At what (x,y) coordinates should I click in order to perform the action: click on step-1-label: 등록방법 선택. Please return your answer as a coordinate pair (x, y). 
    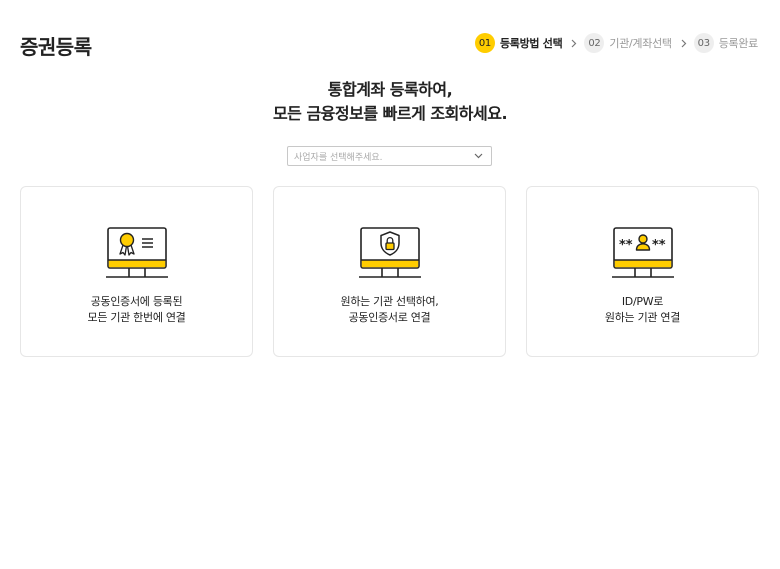
    Looking at the image, I should click on (531, 43).